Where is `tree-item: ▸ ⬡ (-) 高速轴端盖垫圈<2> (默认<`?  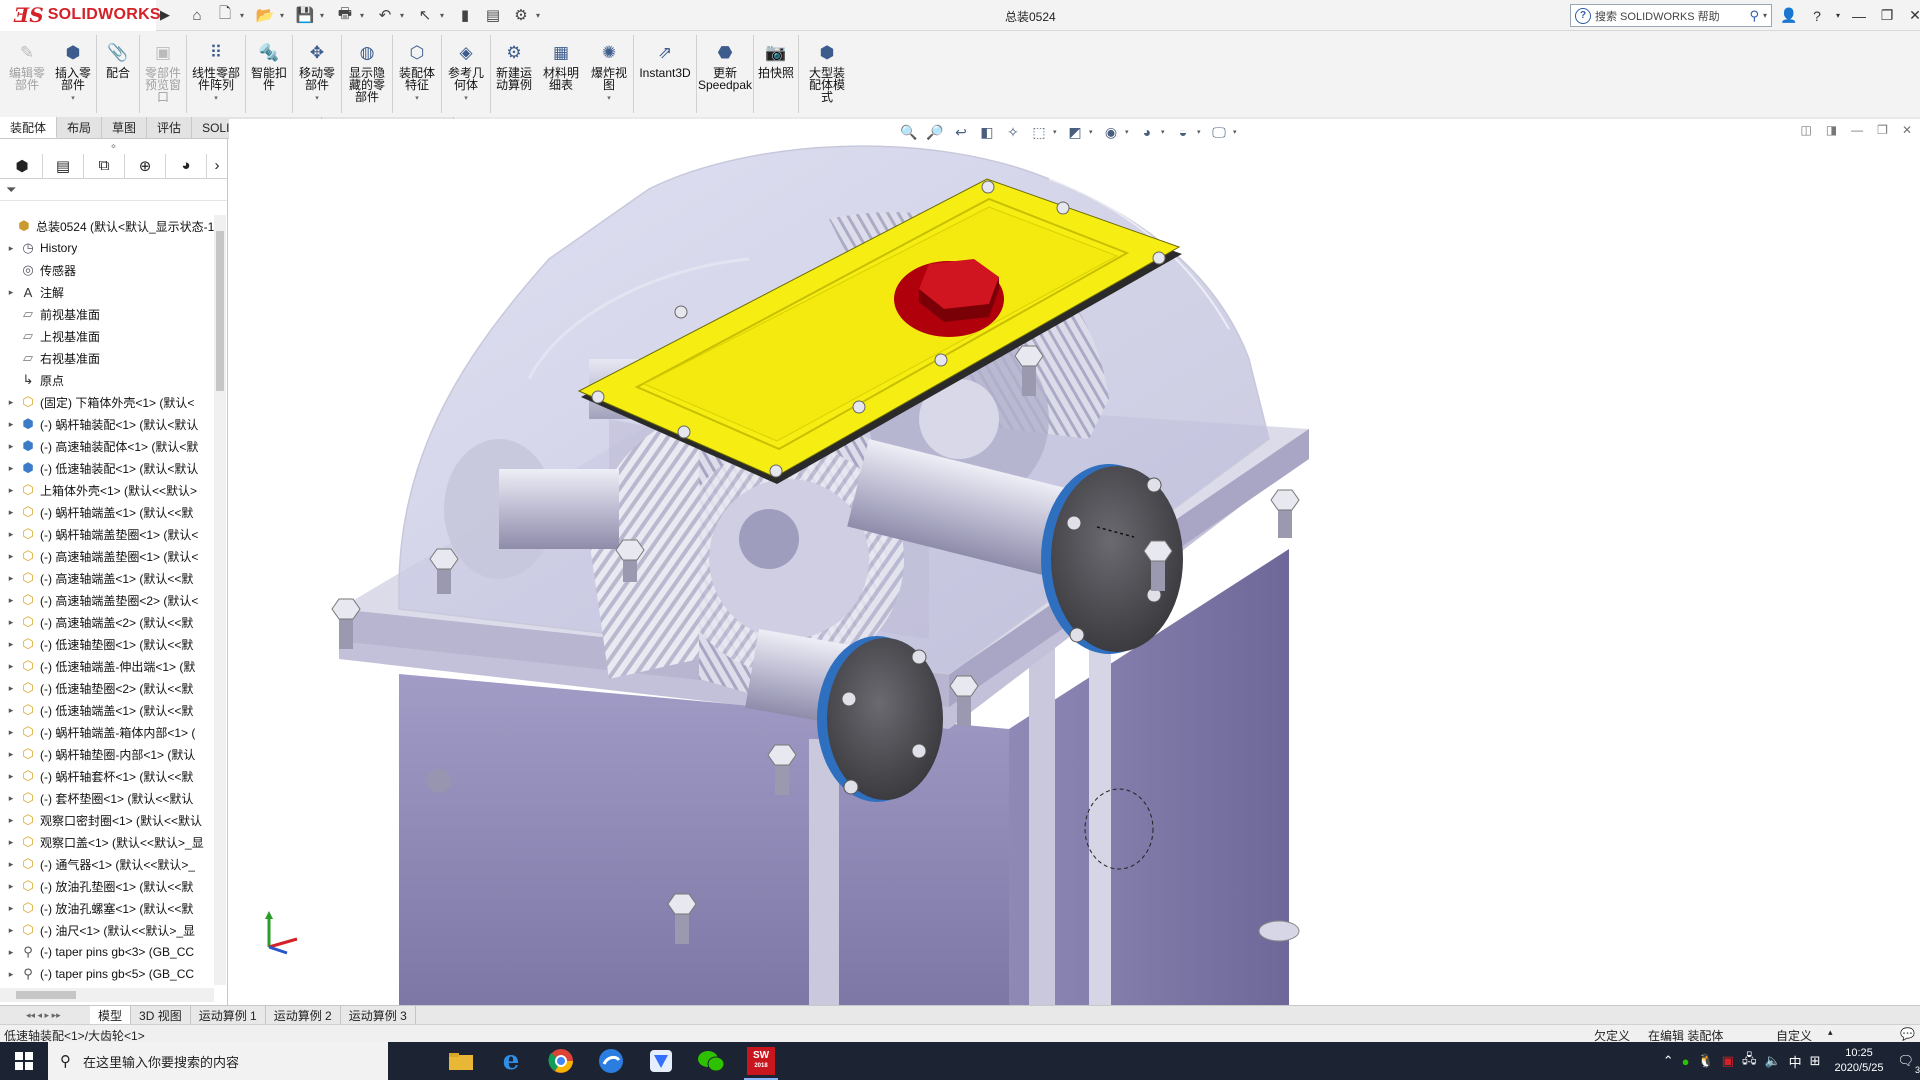 tree-item: ▸ ⬡ (-) 高速轴端盖垫圈<2> (默认< is located at coordinates (107, 600).